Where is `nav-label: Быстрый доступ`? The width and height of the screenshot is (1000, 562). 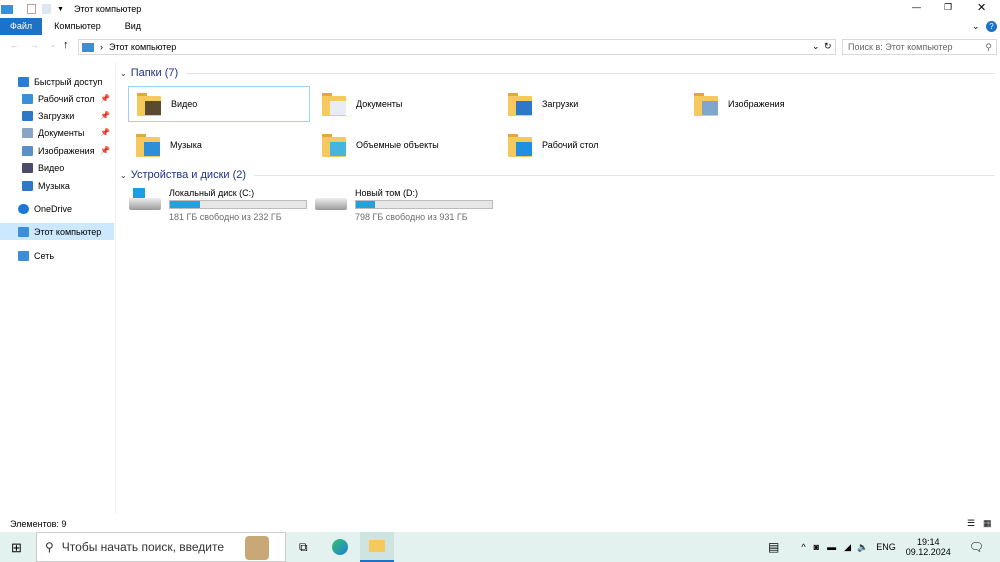 nav-label: Быстрый доступ is located at coordinates (68, 81).